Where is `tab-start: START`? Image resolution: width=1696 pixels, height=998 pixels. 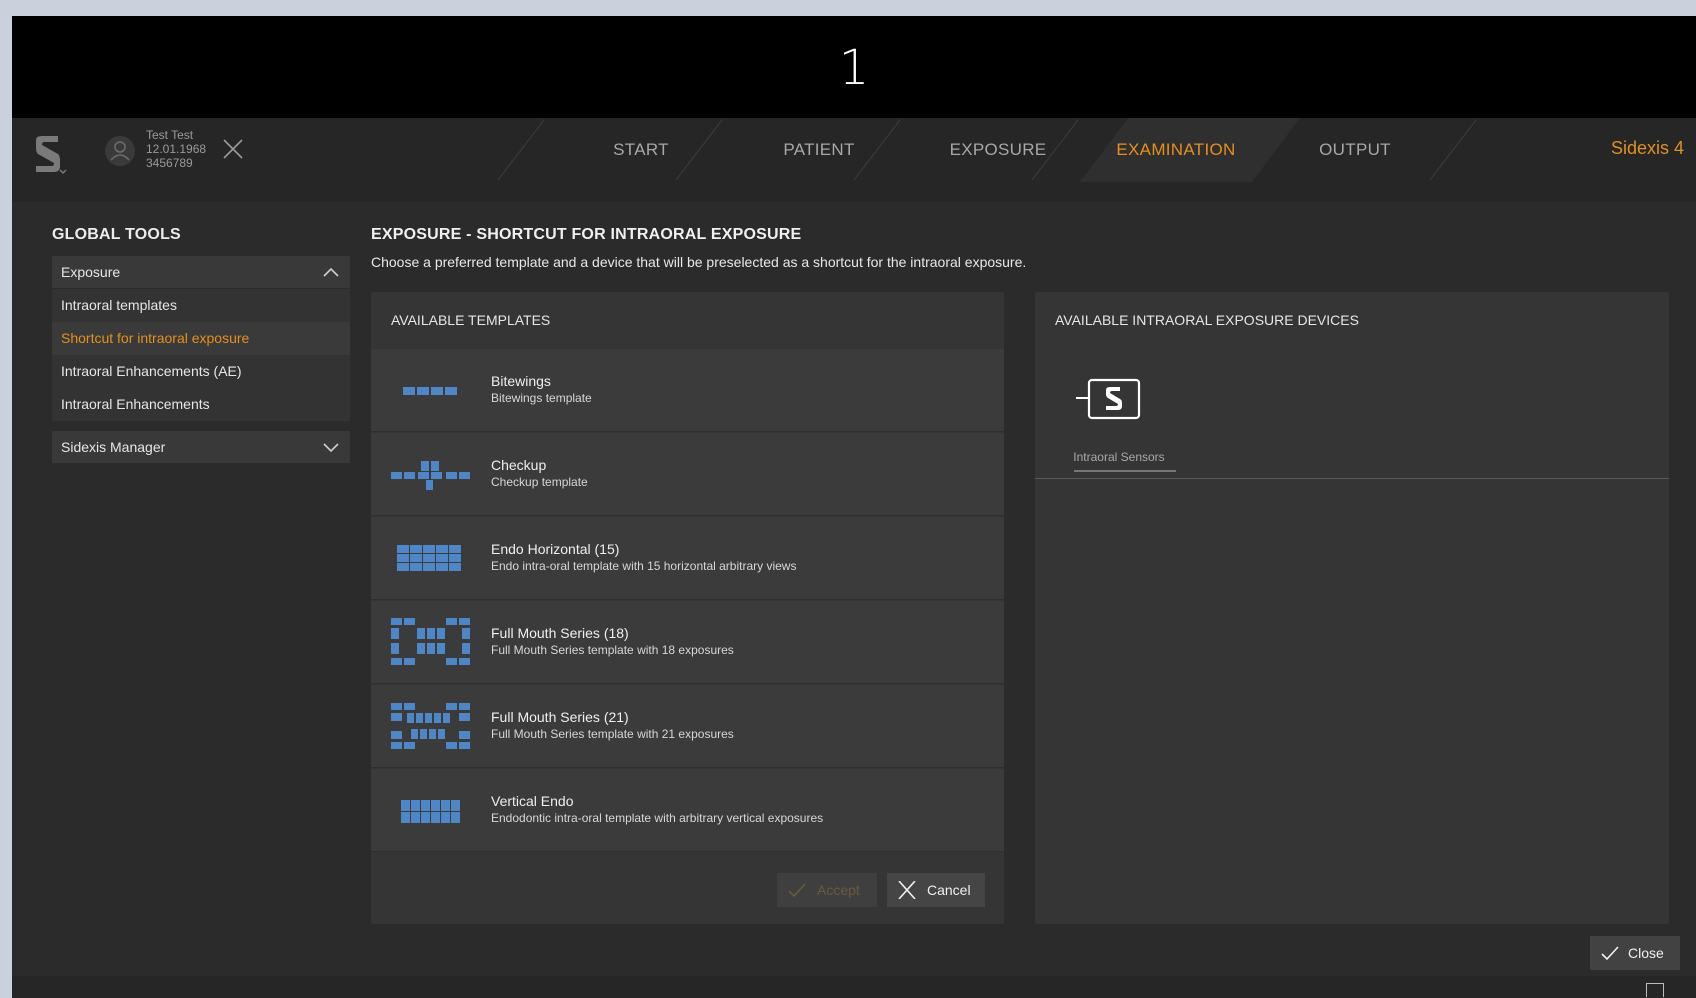 tab-start: START is located at coordinates (641, 150).